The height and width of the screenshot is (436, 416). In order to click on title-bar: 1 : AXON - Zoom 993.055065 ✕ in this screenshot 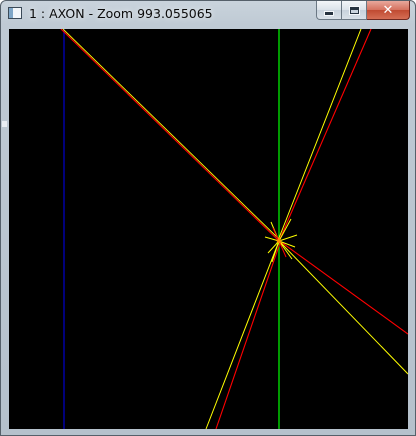, I will do `click(208, 14)`.